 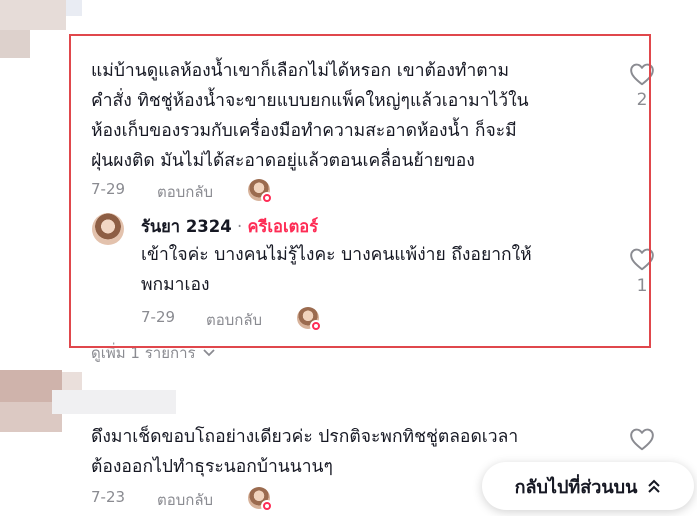 What do you see at coordinates (74, 8) in the screenshot?
I see `blurred-name-top` at bounding box center [74, 8].